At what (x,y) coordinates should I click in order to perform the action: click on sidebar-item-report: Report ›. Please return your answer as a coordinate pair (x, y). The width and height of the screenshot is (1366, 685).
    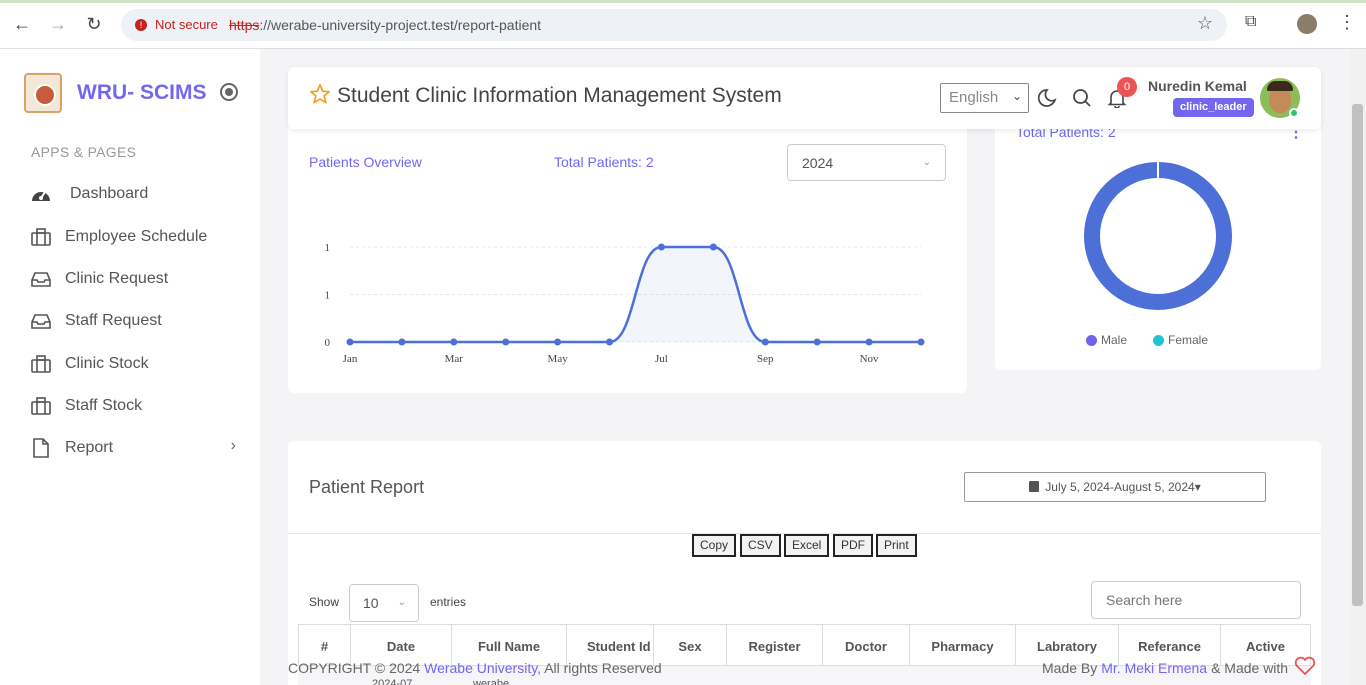
    Looking at the image, I should click on (136, 448).